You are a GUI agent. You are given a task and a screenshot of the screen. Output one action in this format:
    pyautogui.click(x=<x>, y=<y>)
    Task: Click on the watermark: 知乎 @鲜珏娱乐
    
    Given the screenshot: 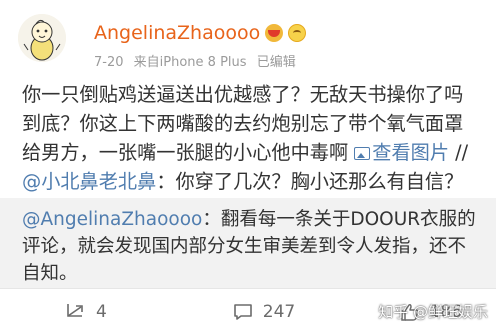 What is the action you would take?
    pyautogui.click(x=433, y=312)
    